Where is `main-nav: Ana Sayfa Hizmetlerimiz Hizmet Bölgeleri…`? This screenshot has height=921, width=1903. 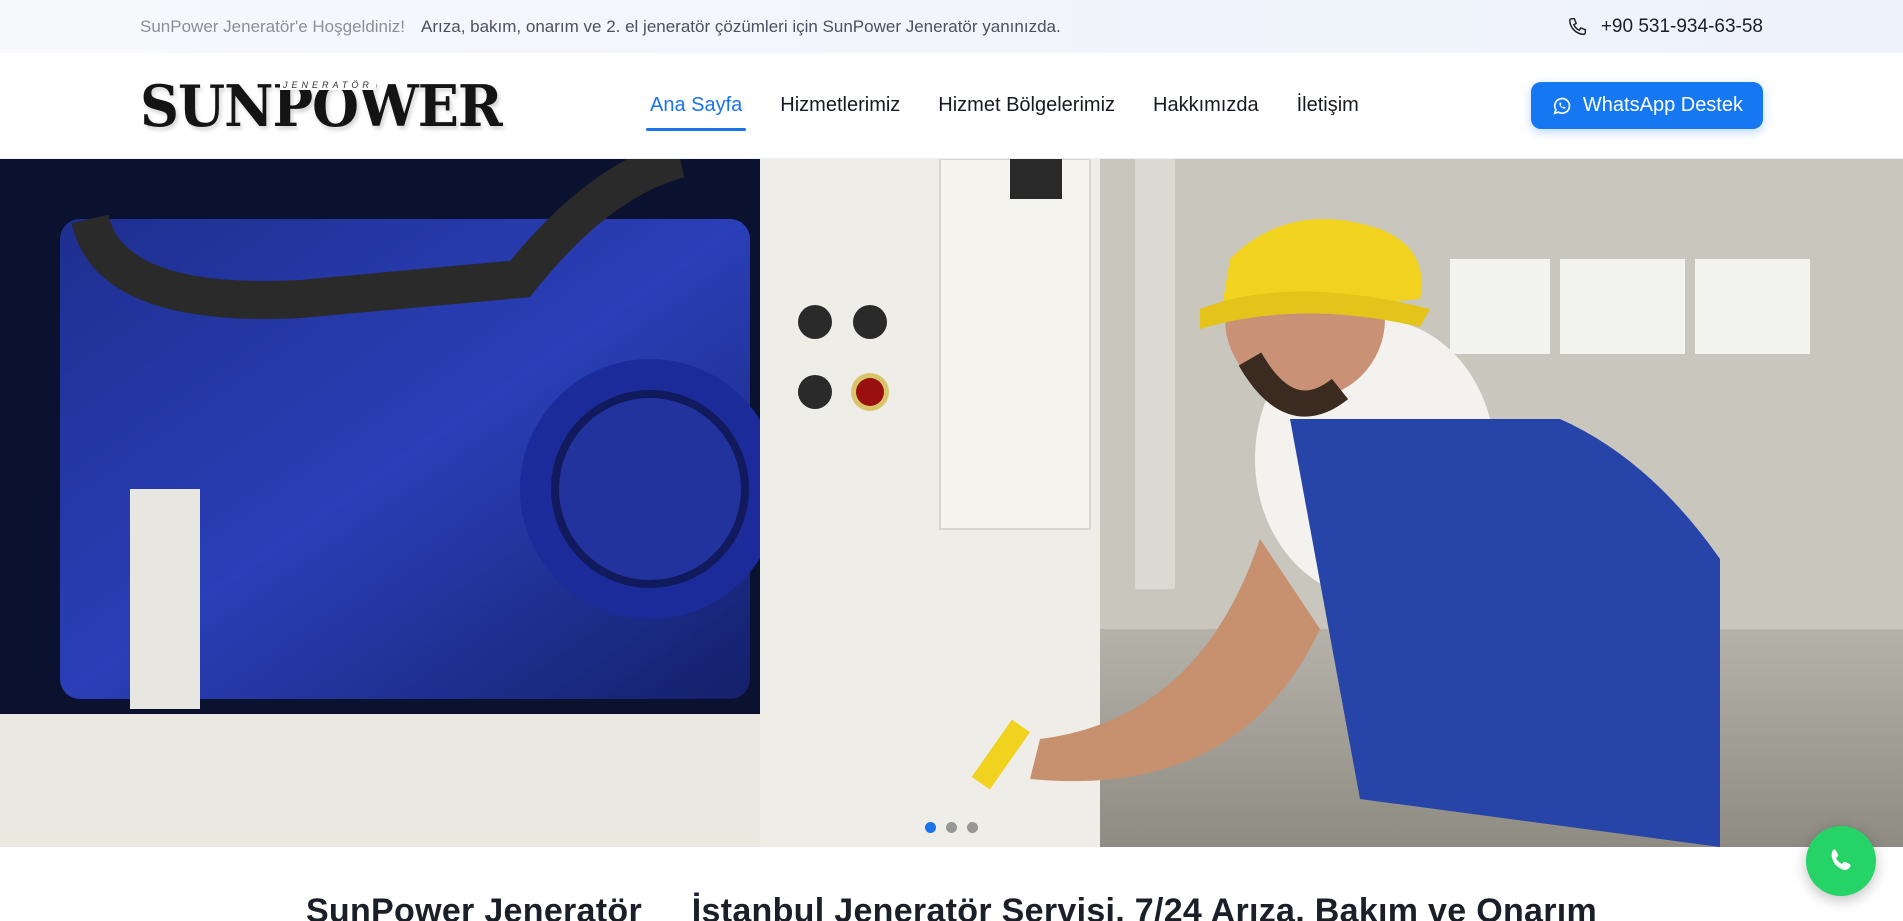 main-nav: Ana Sayfa Hizmetlerimiz Hizmet Bölgeleri… is located at coordinates (1004, 105).